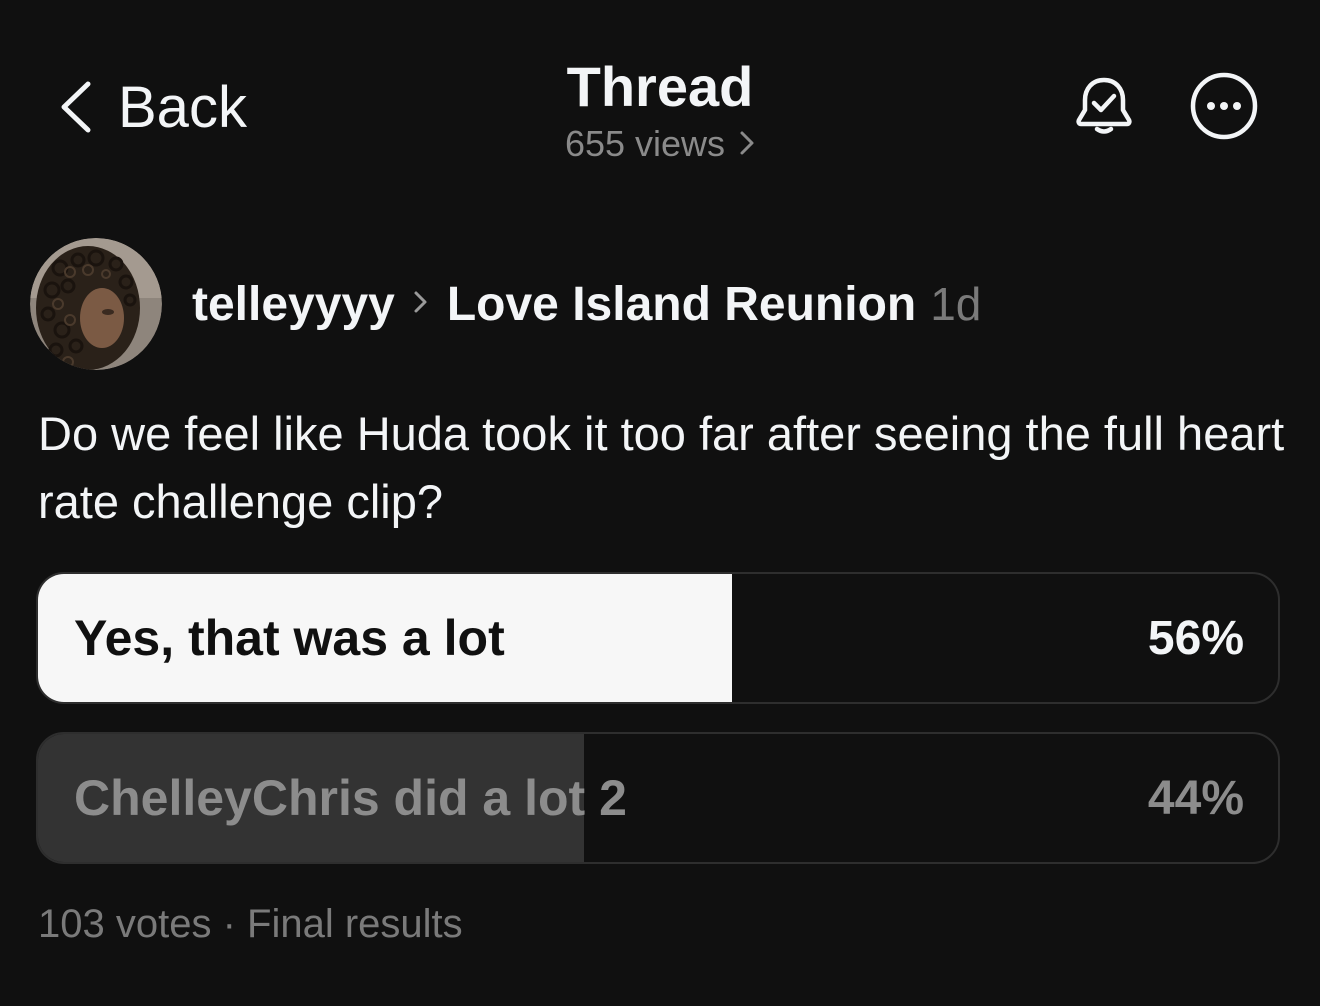 This screenshot has height=1006, width=1320. Describe the element at coordinates (182, 107) in the screenshot. I see `back-label: Back` at that location.